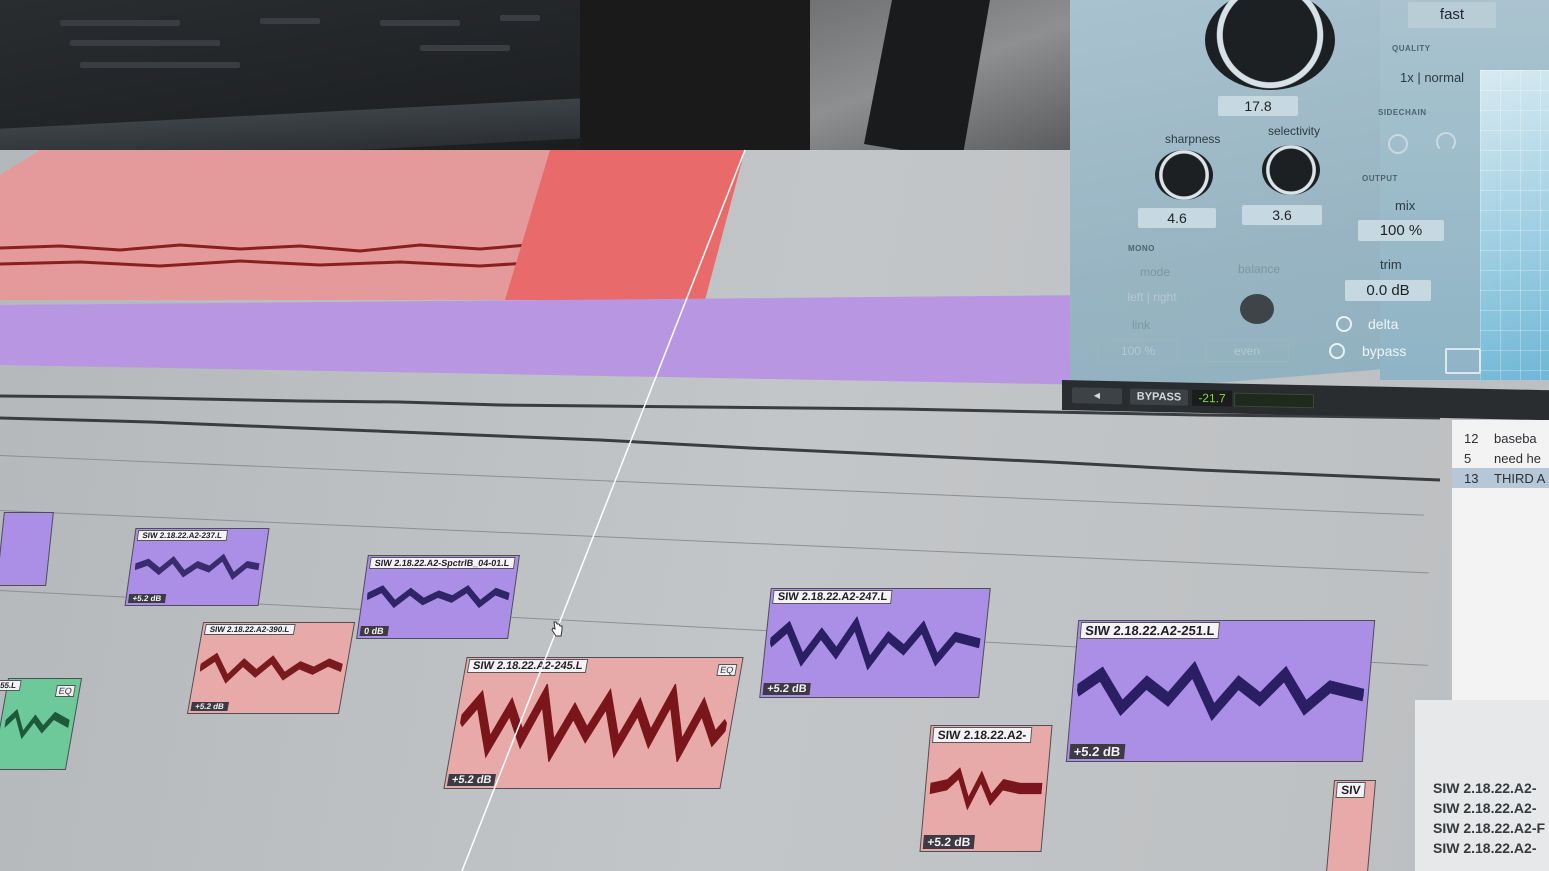 Image resolution: width=1549 pixels, height=871 pixels. Describe the element at coordinates (1471, 438) in the screenshot. I see `marker-number: 12` at that location.